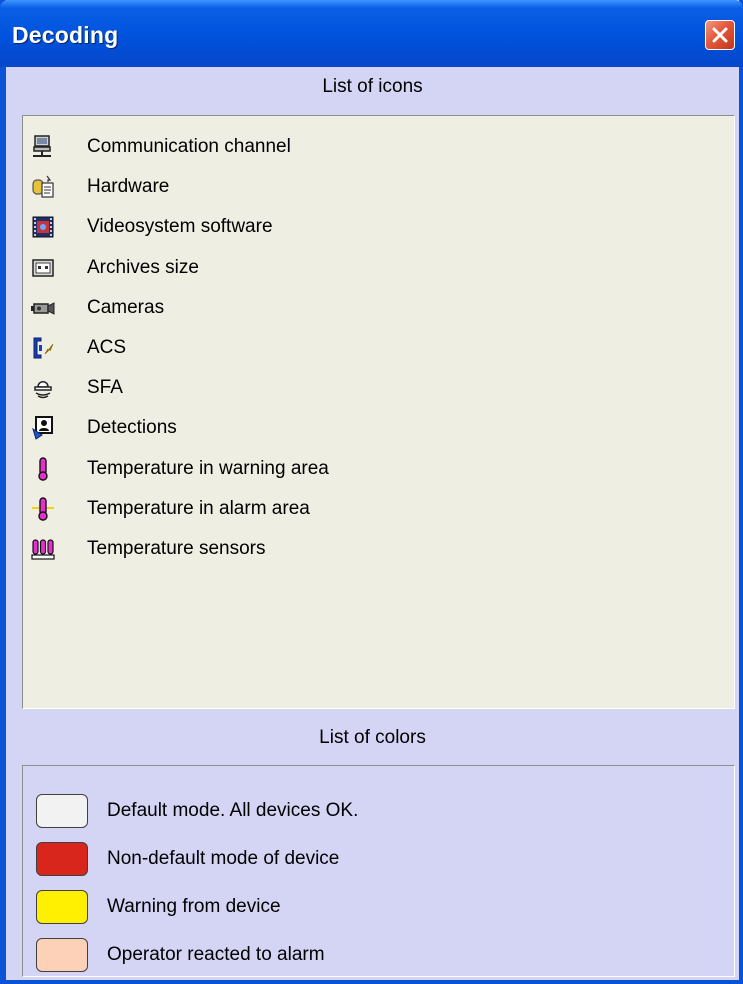  I want to click on icons-section-header: List of icons, so click(372, 86).